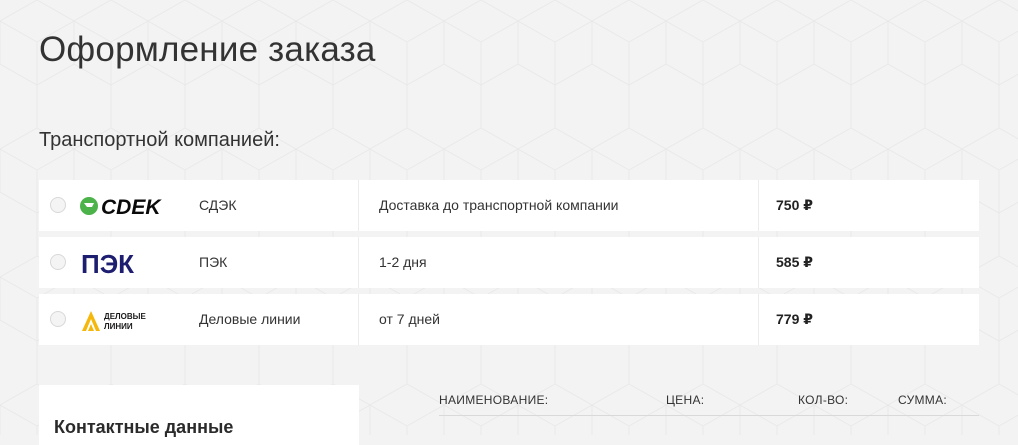 The height and width of the screenshot is (445, 1018). I want to click on delivery-section-title: Транспортной компанией:, so click(159, 140).